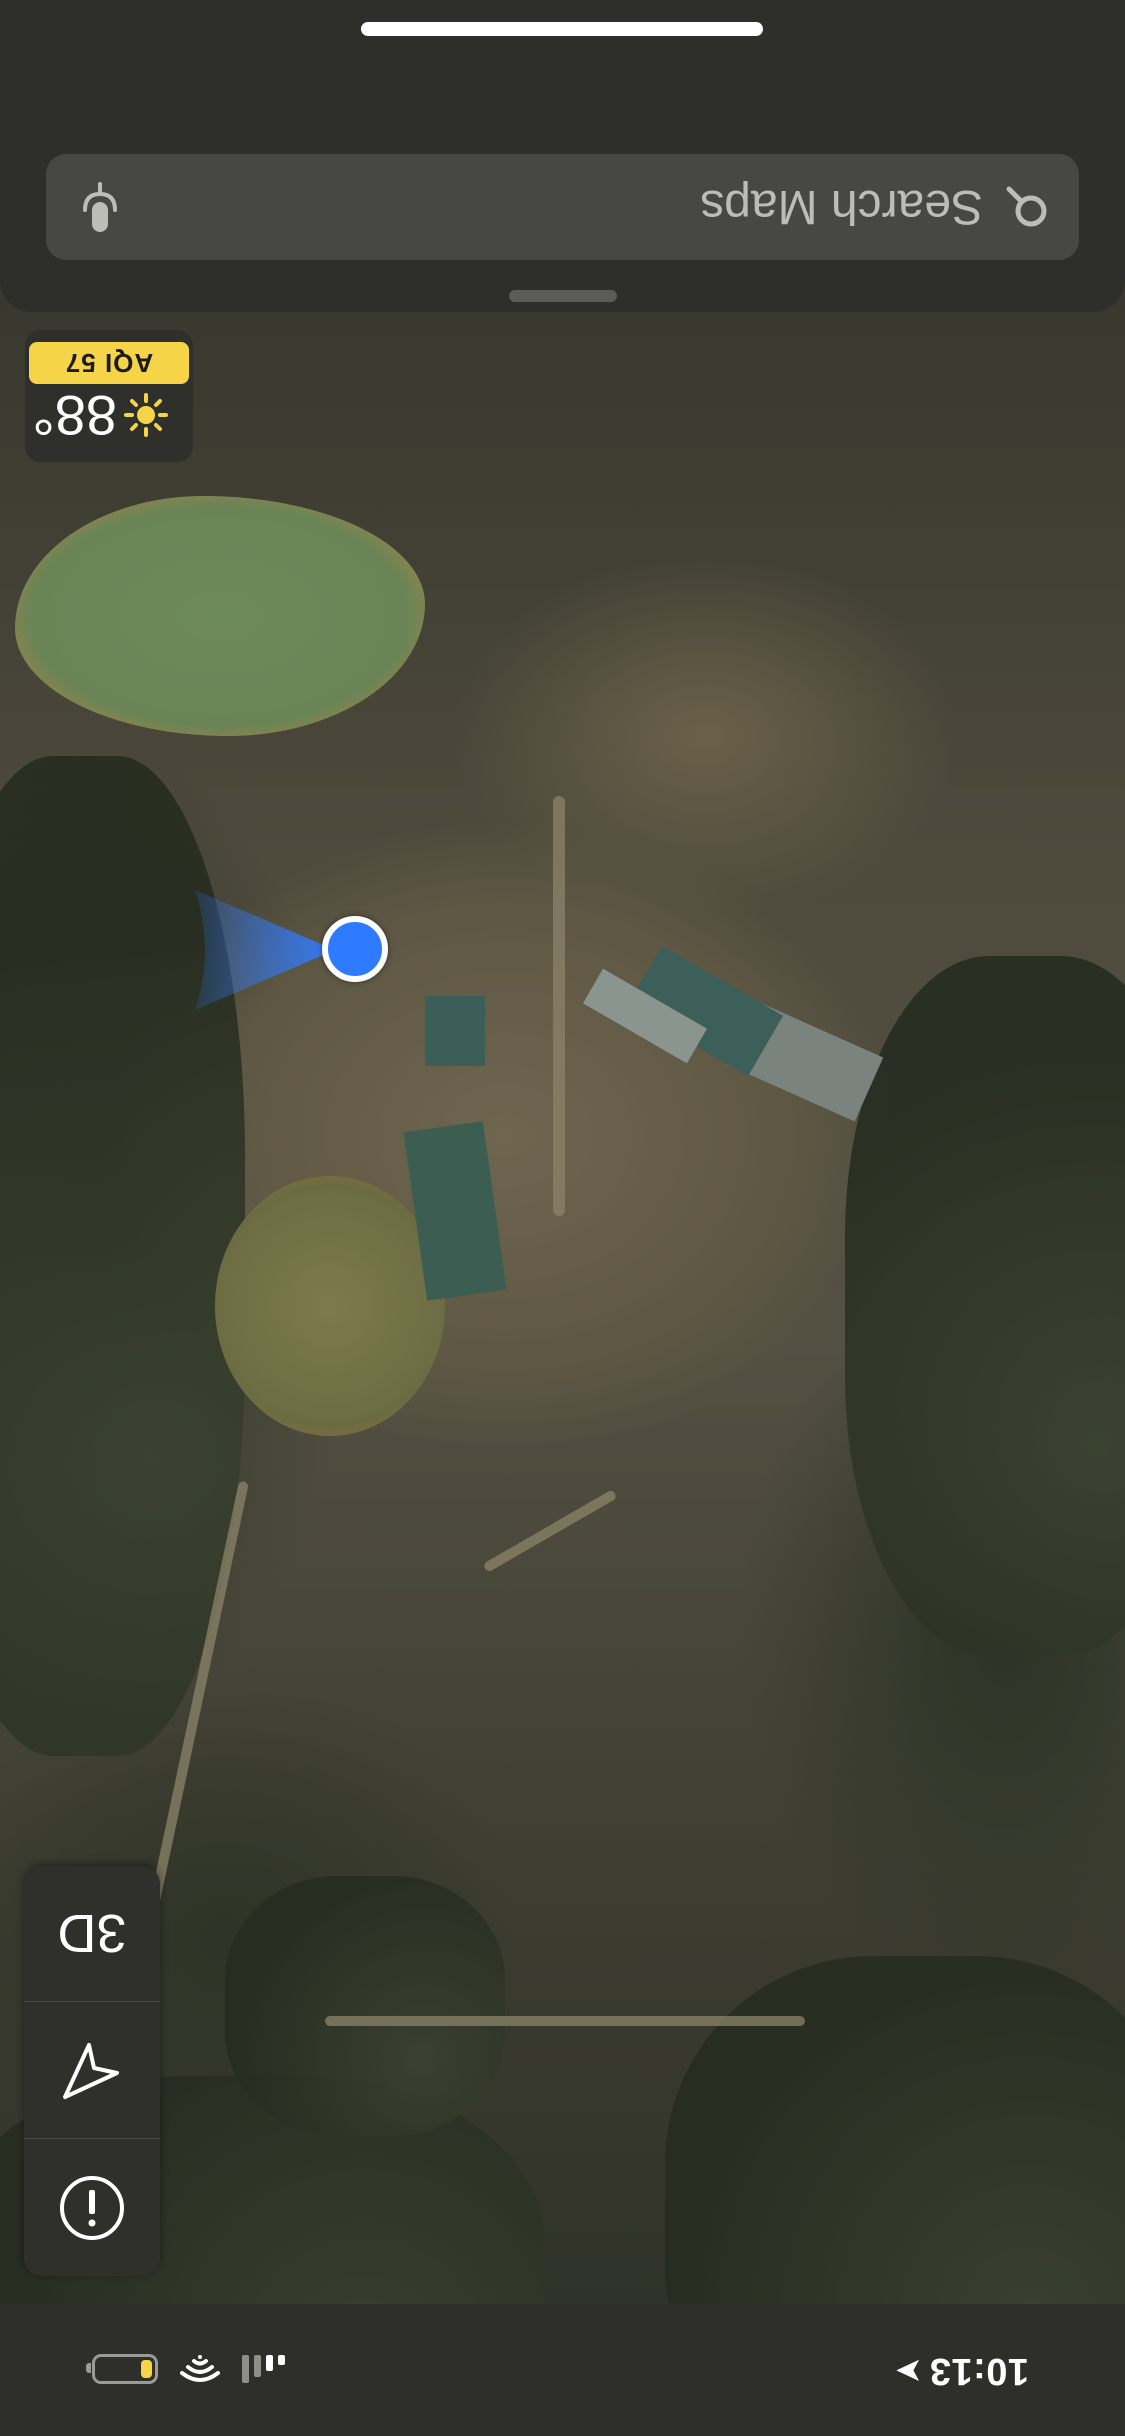 This screenshot has width=1125, height=2436. I want to click on building-roof, so click(455, 1031).